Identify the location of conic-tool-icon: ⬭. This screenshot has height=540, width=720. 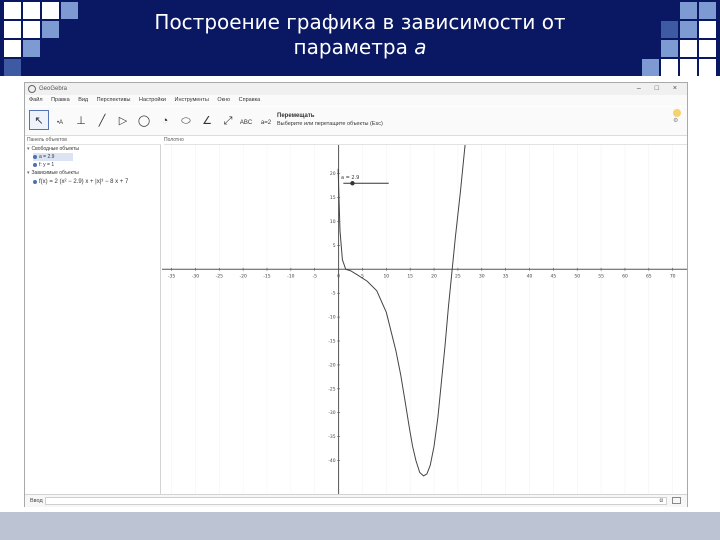
(186, 120).